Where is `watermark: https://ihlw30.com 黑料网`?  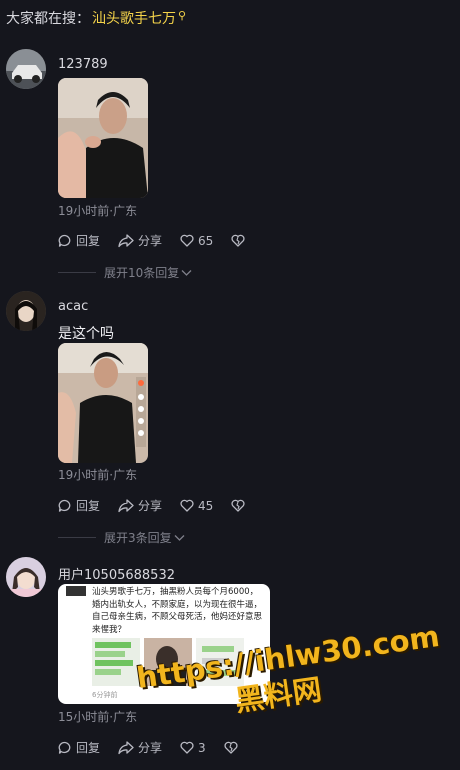 watermark: https://ihlw30.com 黑料网 is located at coordinates (288, 668).